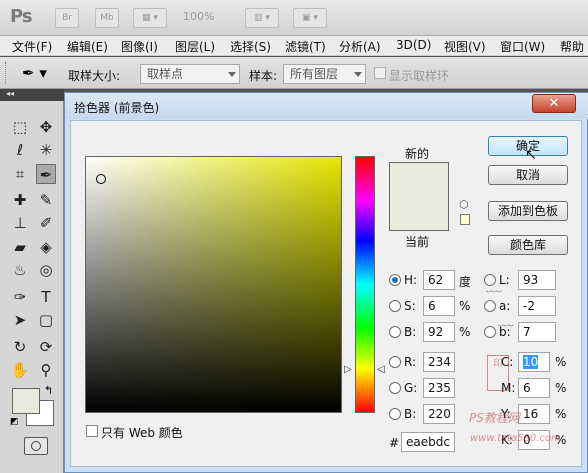 This screenshot has height=473, width=588. Describe the element at coordinates (46, 320) in the screenshot. I see `rectangle-tool-icon: ▢` at that location.